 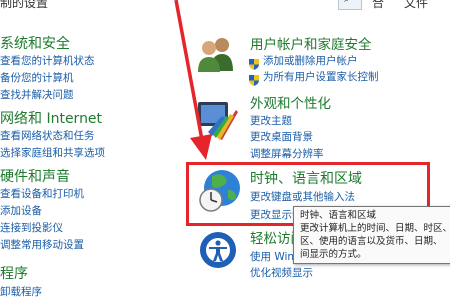 I want to click on tooltip-line: 更改计算机上的时间、日期、时区、, so click(x=375, y=228).